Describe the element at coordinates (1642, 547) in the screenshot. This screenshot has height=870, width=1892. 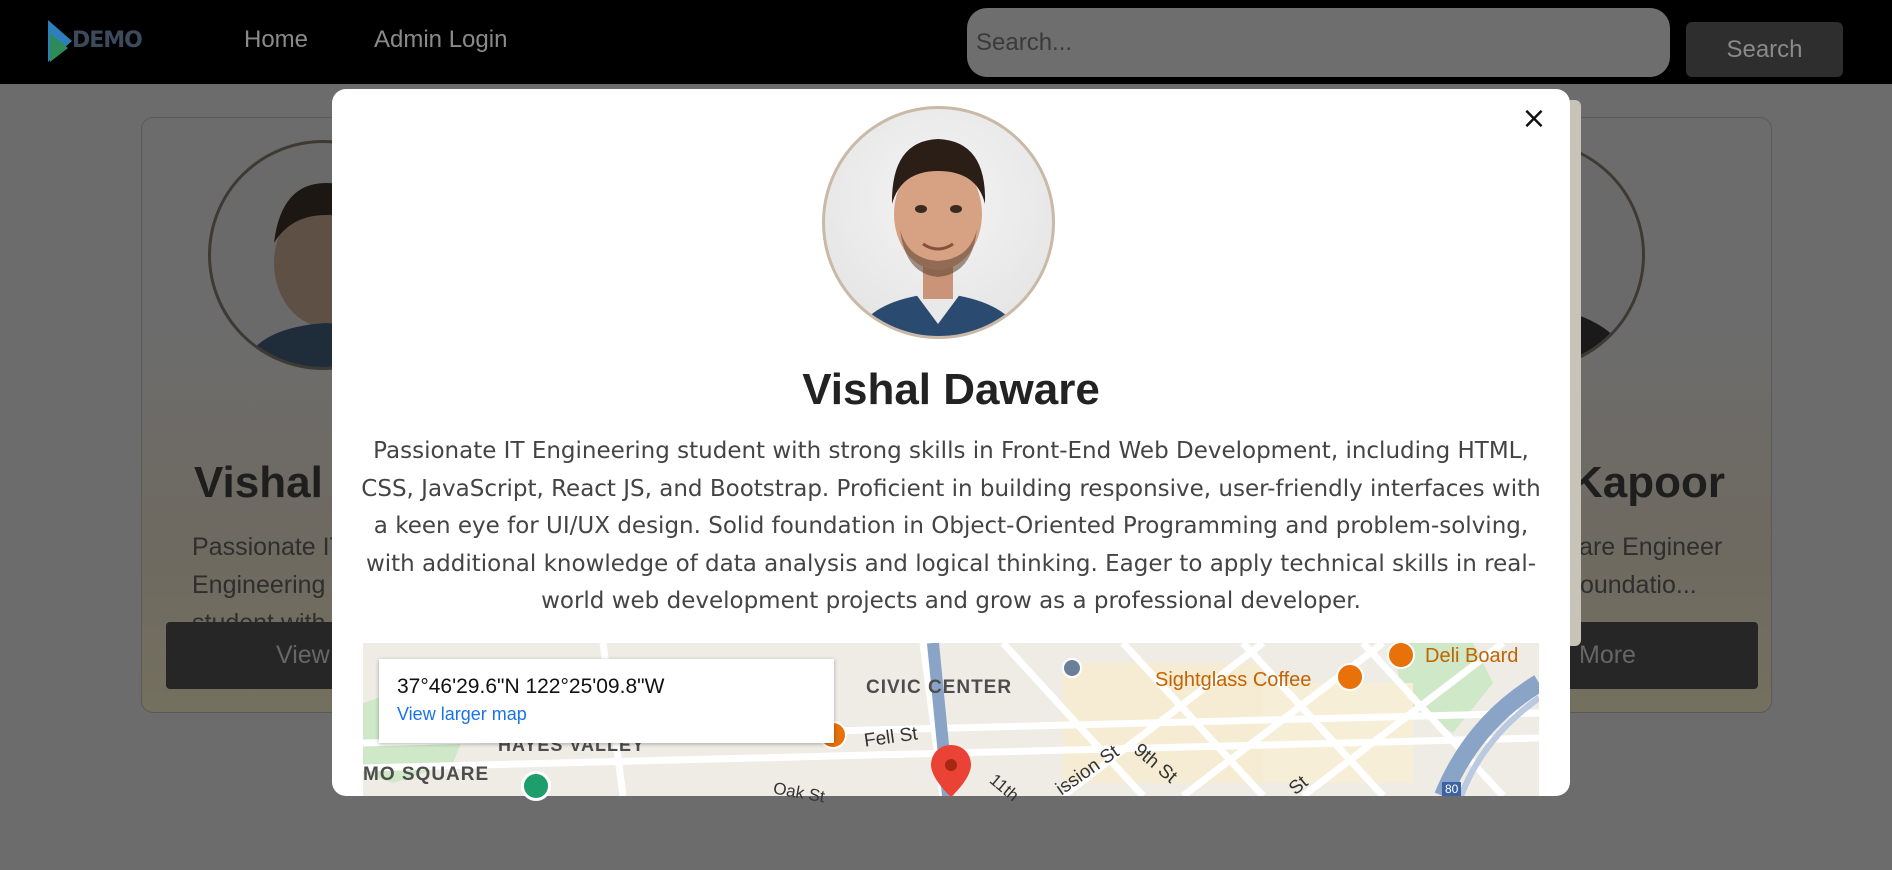
I see `card-desc-line: ware Engineer` at that location.